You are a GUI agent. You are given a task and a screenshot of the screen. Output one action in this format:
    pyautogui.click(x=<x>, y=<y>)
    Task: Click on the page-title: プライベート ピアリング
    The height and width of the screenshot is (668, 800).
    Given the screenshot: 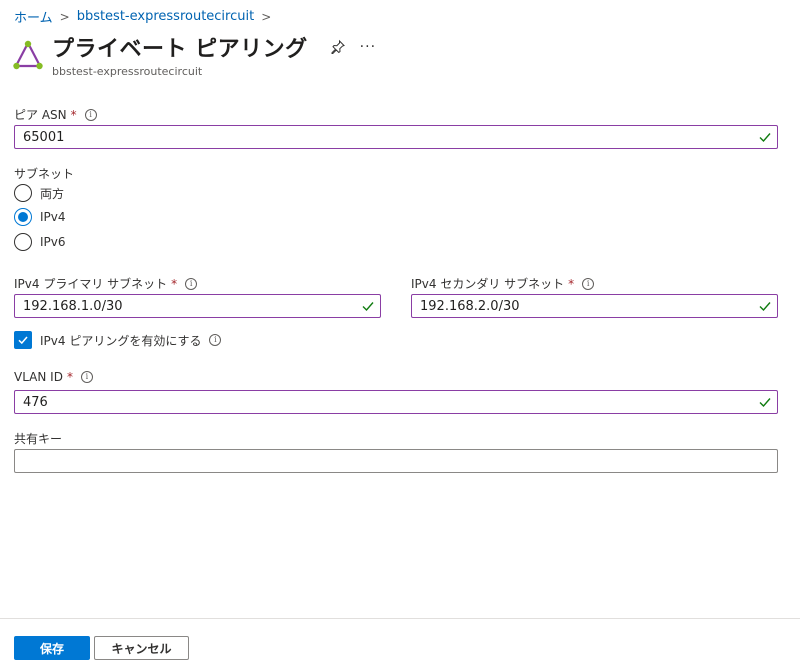 What is the action you would take?
    pyautogui.click(x=180, y=49)
    